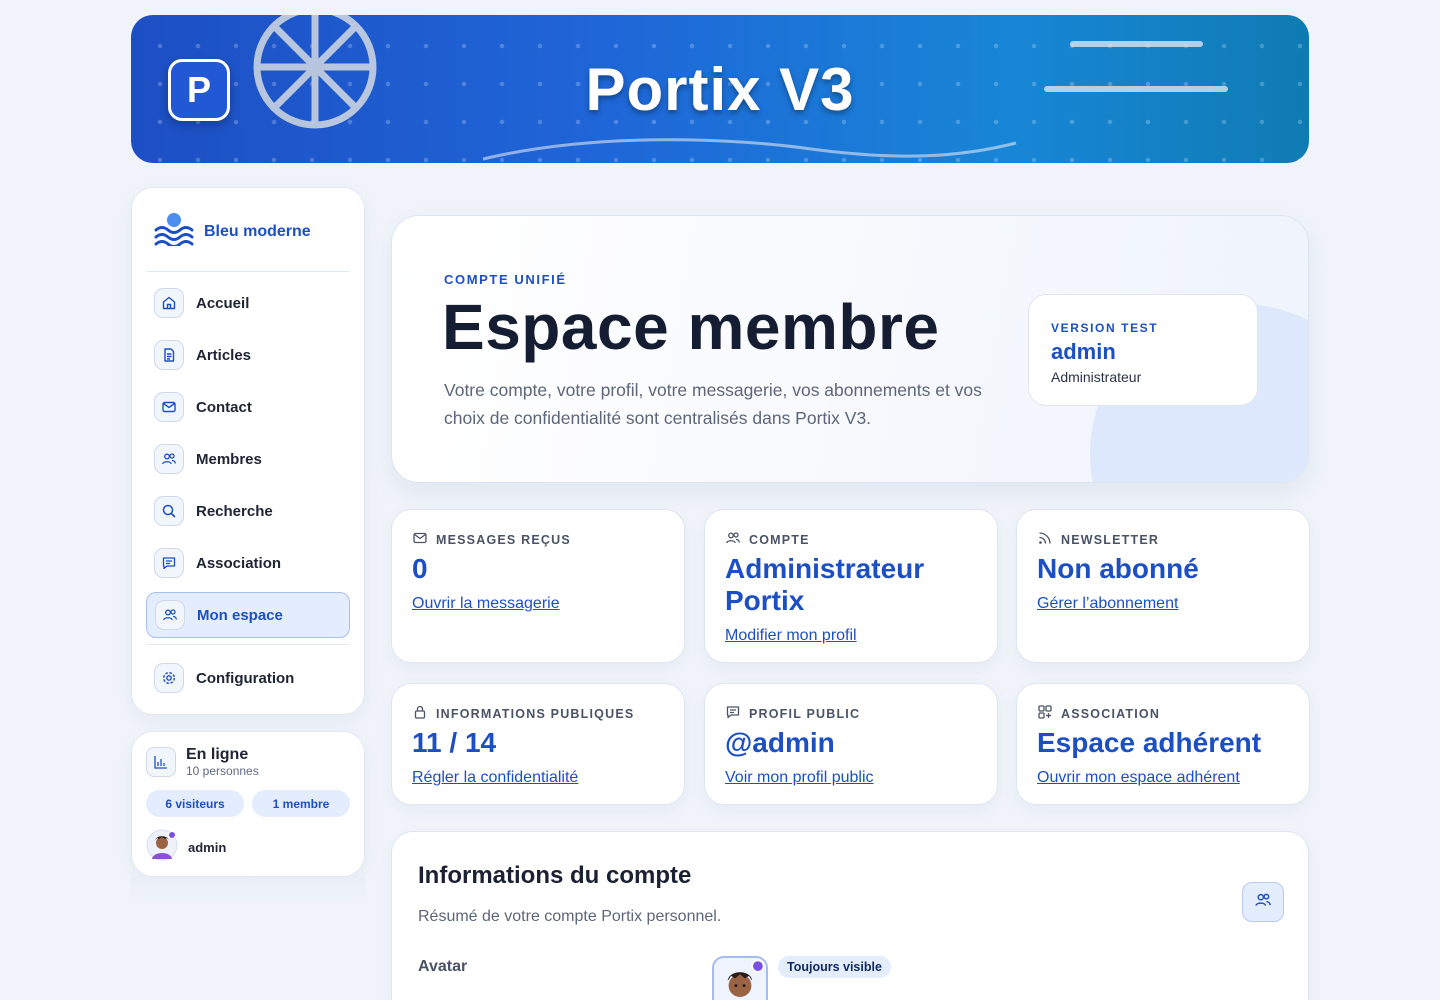  What do you see at coordinates (1163, 586) in the screenshot?
I see `stat-card-newsletter: NEWSLETTER Non abonné Gérer l’abonnement` at bounding box center [1163, 586].